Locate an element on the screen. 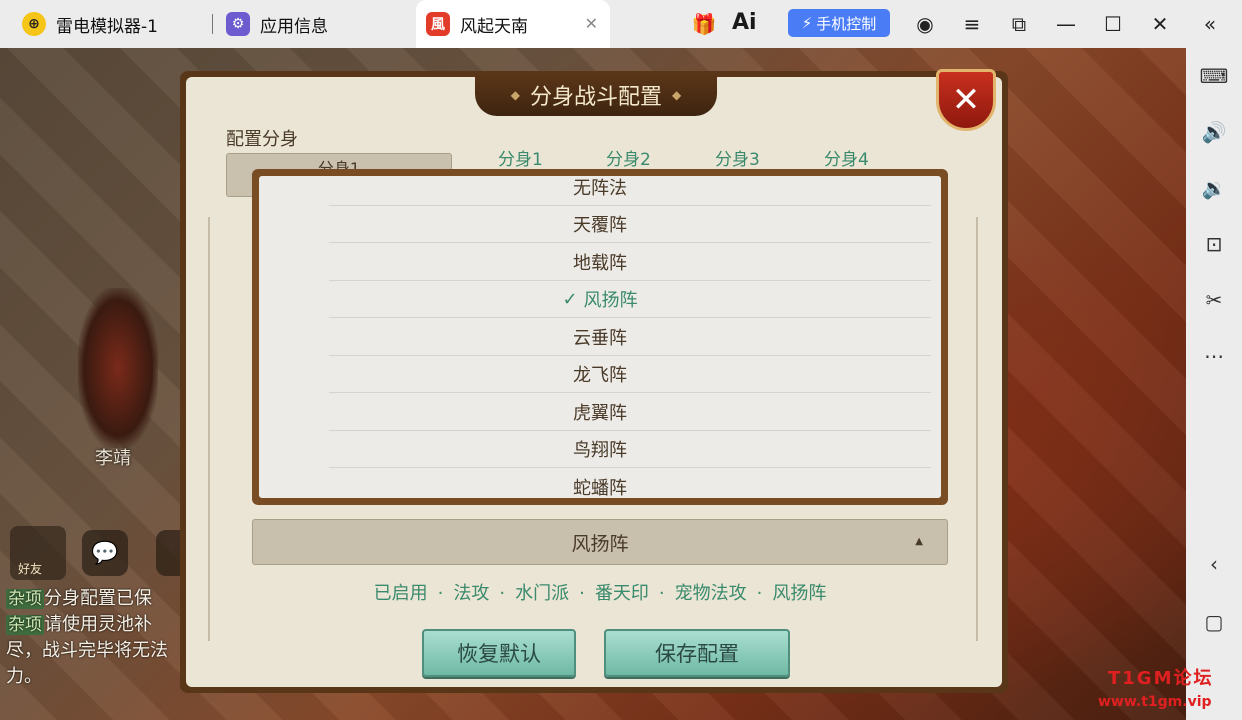 The width and height of the screenshot is (1242, 720). phone-control-button: ⚡ 手机控制 is located at coordinates (839, 23).